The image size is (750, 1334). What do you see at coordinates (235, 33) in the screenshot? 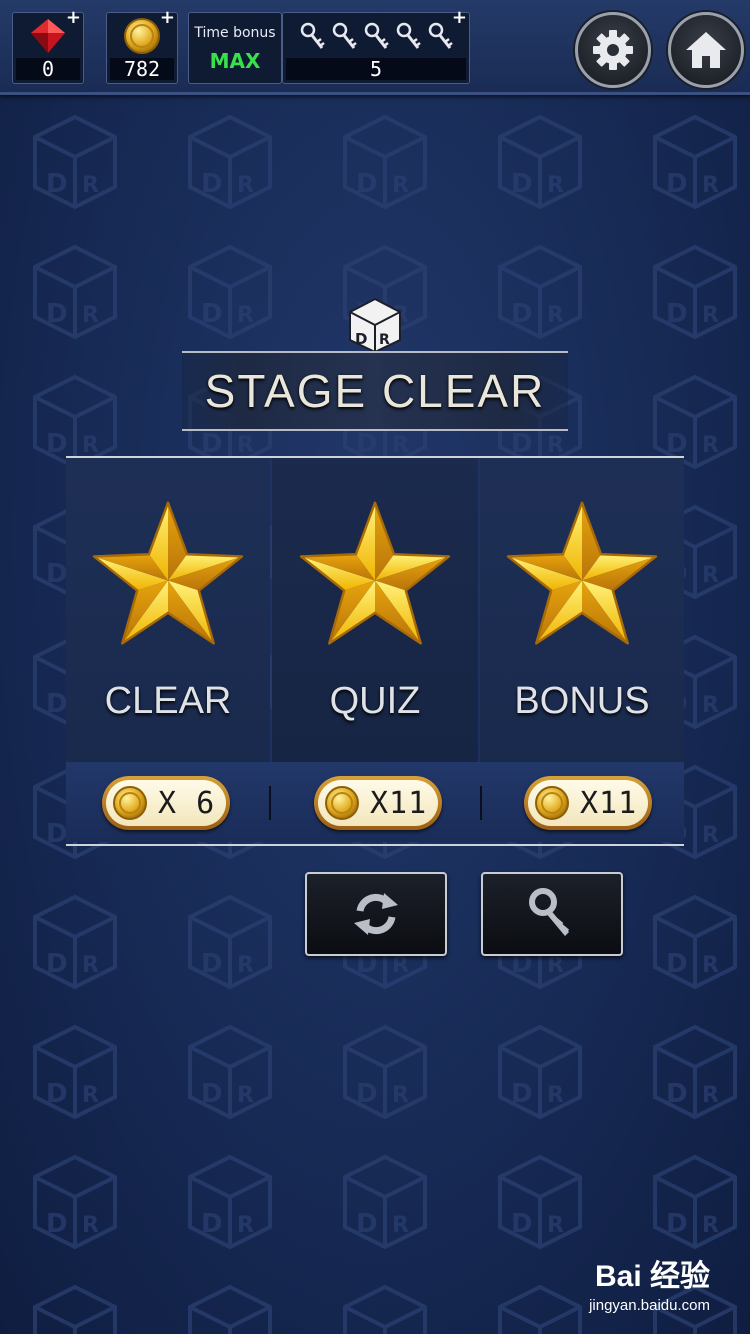
I see `time-bonus-label: Time bonus` at bounding box center [235, 33].